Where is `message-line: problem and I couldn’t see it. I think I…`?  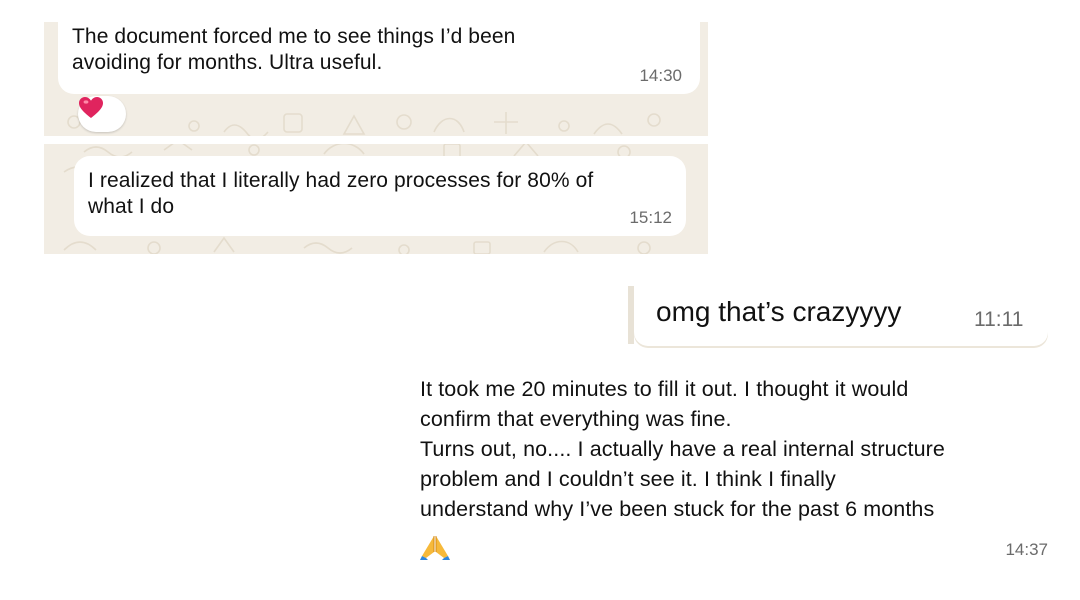
message-line: problem and I couldn’t see it. I think I… is located at coordinates (628, 479).